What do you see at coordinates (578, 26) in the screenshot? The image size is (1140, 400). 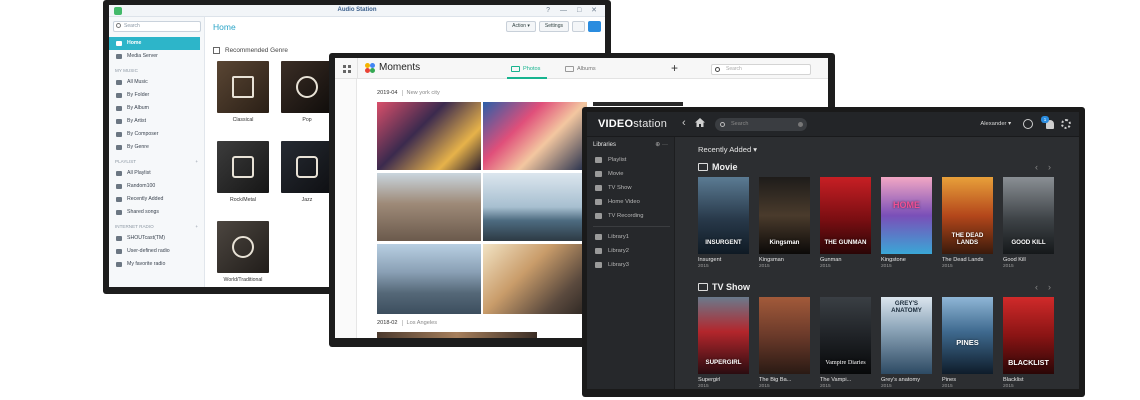 I see `list-view-button` at bounding box center [578, 26].